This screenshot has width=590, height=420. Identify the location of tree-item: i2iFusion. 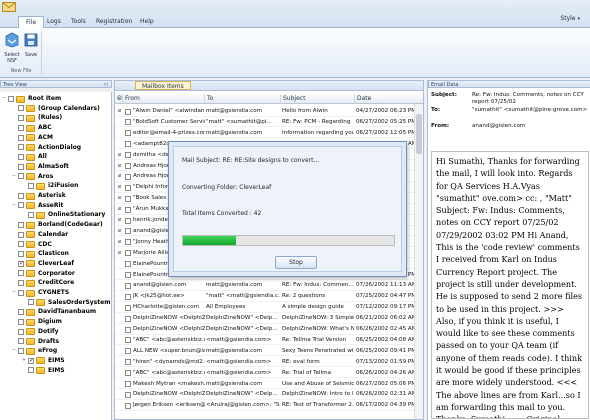
(55, 186).